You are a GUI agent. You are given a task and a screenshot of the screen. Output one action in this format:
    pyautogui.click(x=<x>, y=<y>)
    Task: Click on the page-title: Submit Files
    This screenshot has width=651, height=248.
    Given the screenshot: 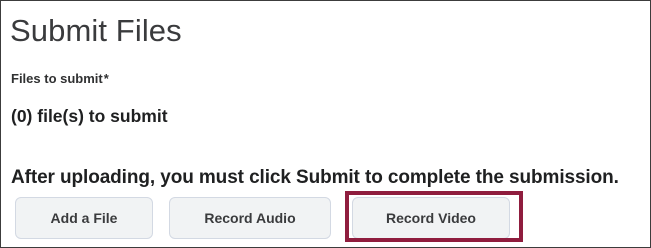 What is the action you would take?
    pyautogui.click(x=96, y=30)
    